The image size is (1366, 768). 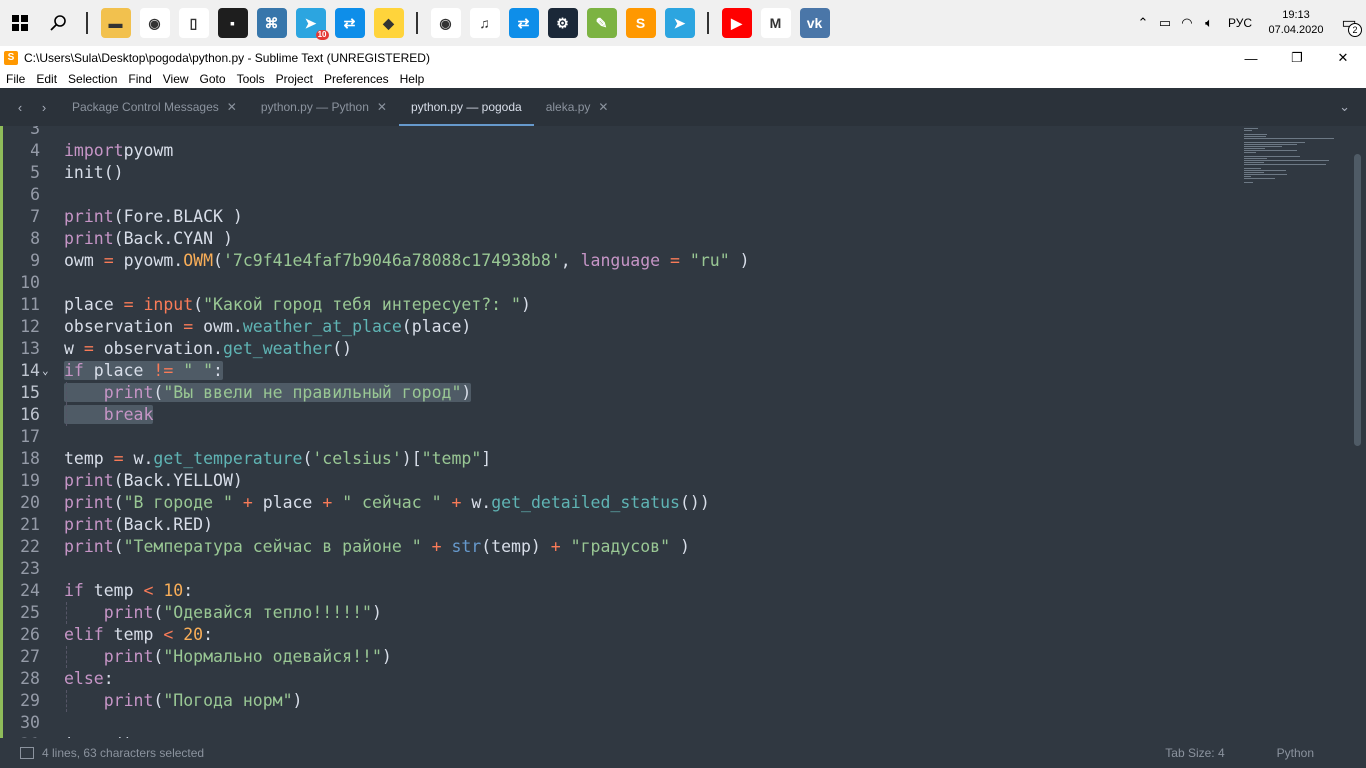 What do you see at coordinates (1357, 300) in the screenshot?
I see `vertical-scrollbar` at bounding box center [1357, 300].